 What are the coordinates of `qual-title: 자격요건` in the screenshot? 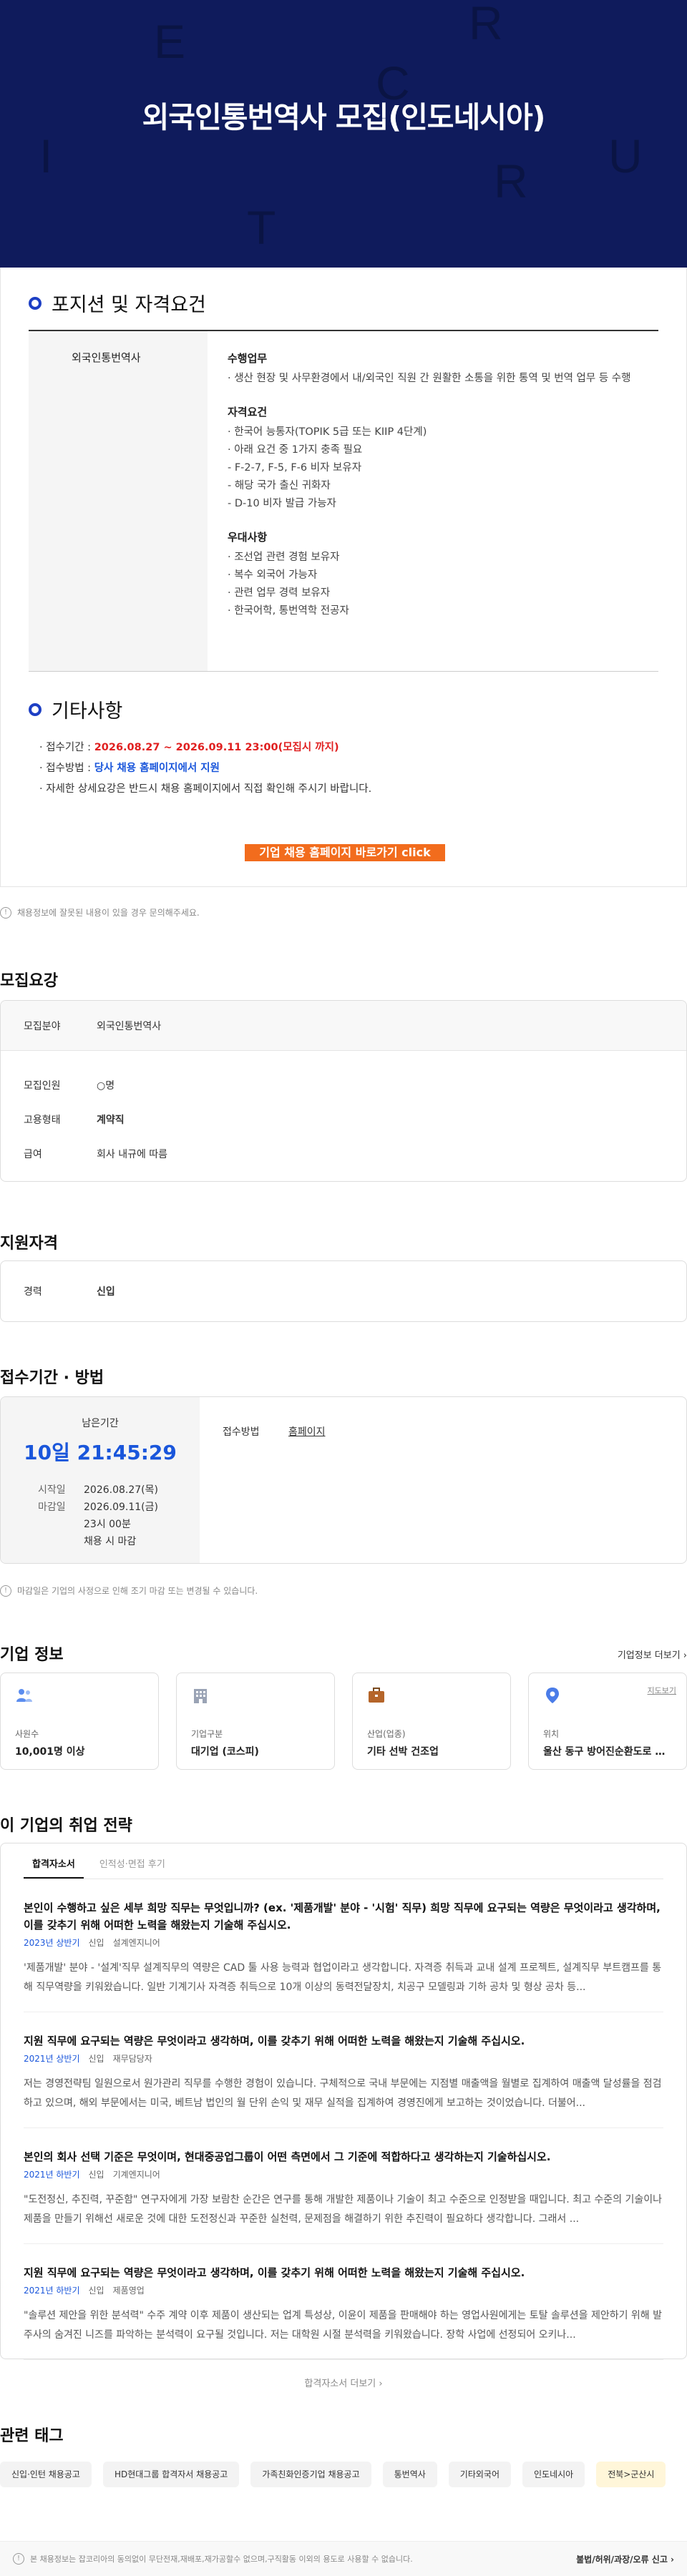 It's located at (248, 412).